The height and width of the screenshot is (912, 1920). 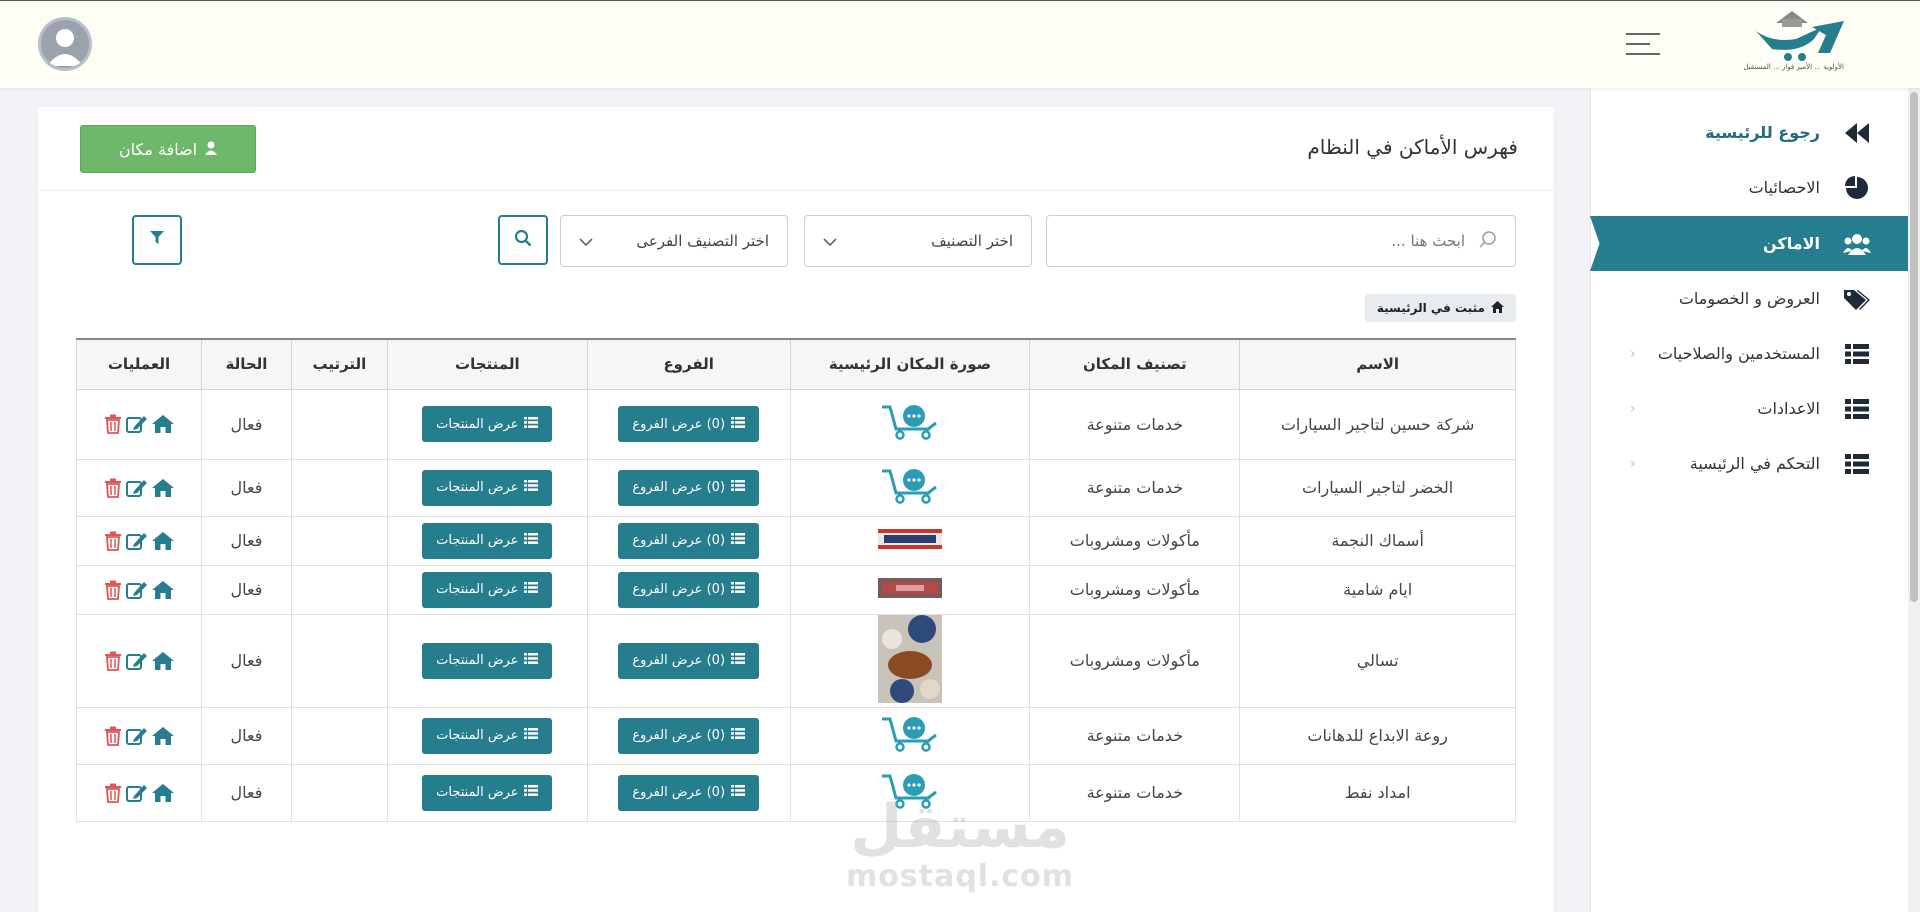 I want to click on sidebar-item-label: الاعدادات, so click(x=1788, y=408).